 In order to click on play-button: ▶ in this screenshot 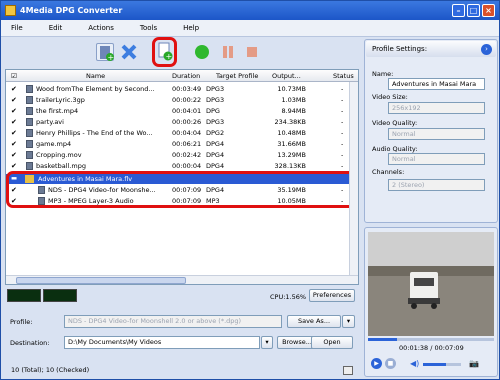, I will do `click(376, 363)`.